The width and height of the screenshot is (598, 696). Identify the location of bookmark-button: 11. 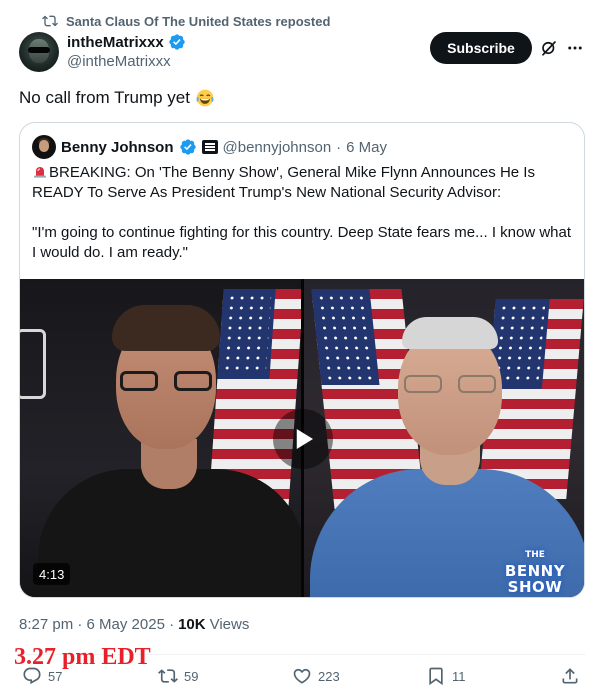
(446, 676).